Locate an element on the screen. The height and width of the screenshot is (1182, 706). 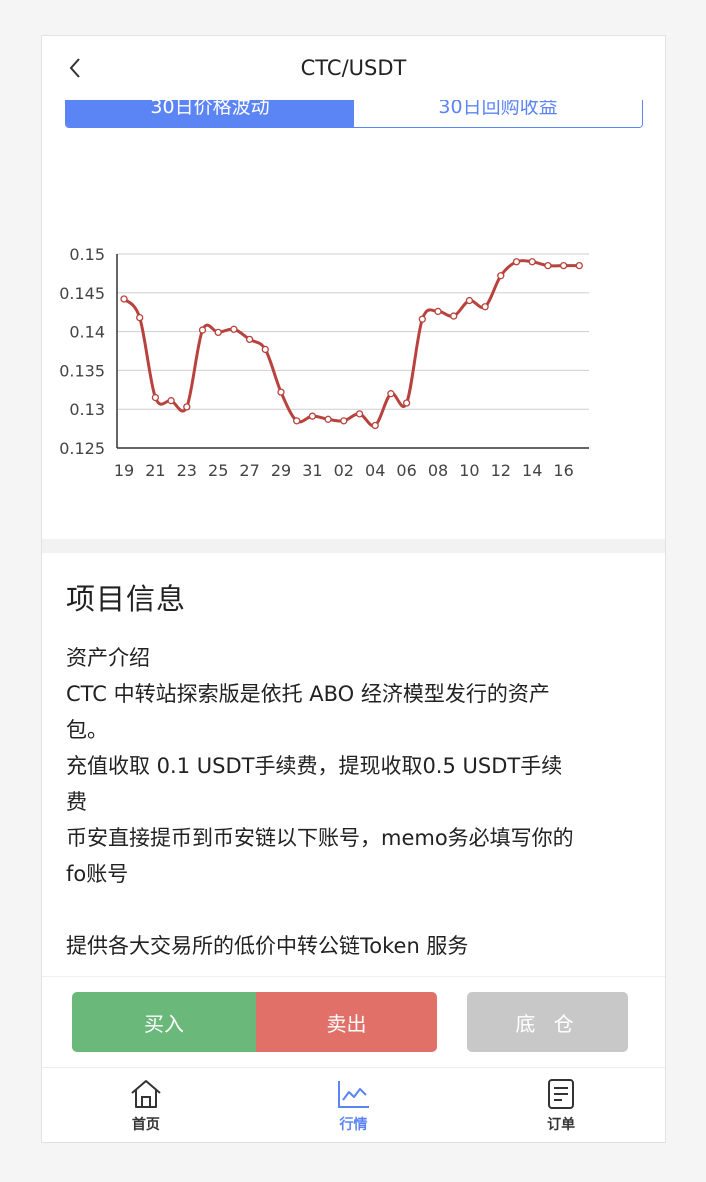
info-line: 费 is located at coordinates (76, 802).